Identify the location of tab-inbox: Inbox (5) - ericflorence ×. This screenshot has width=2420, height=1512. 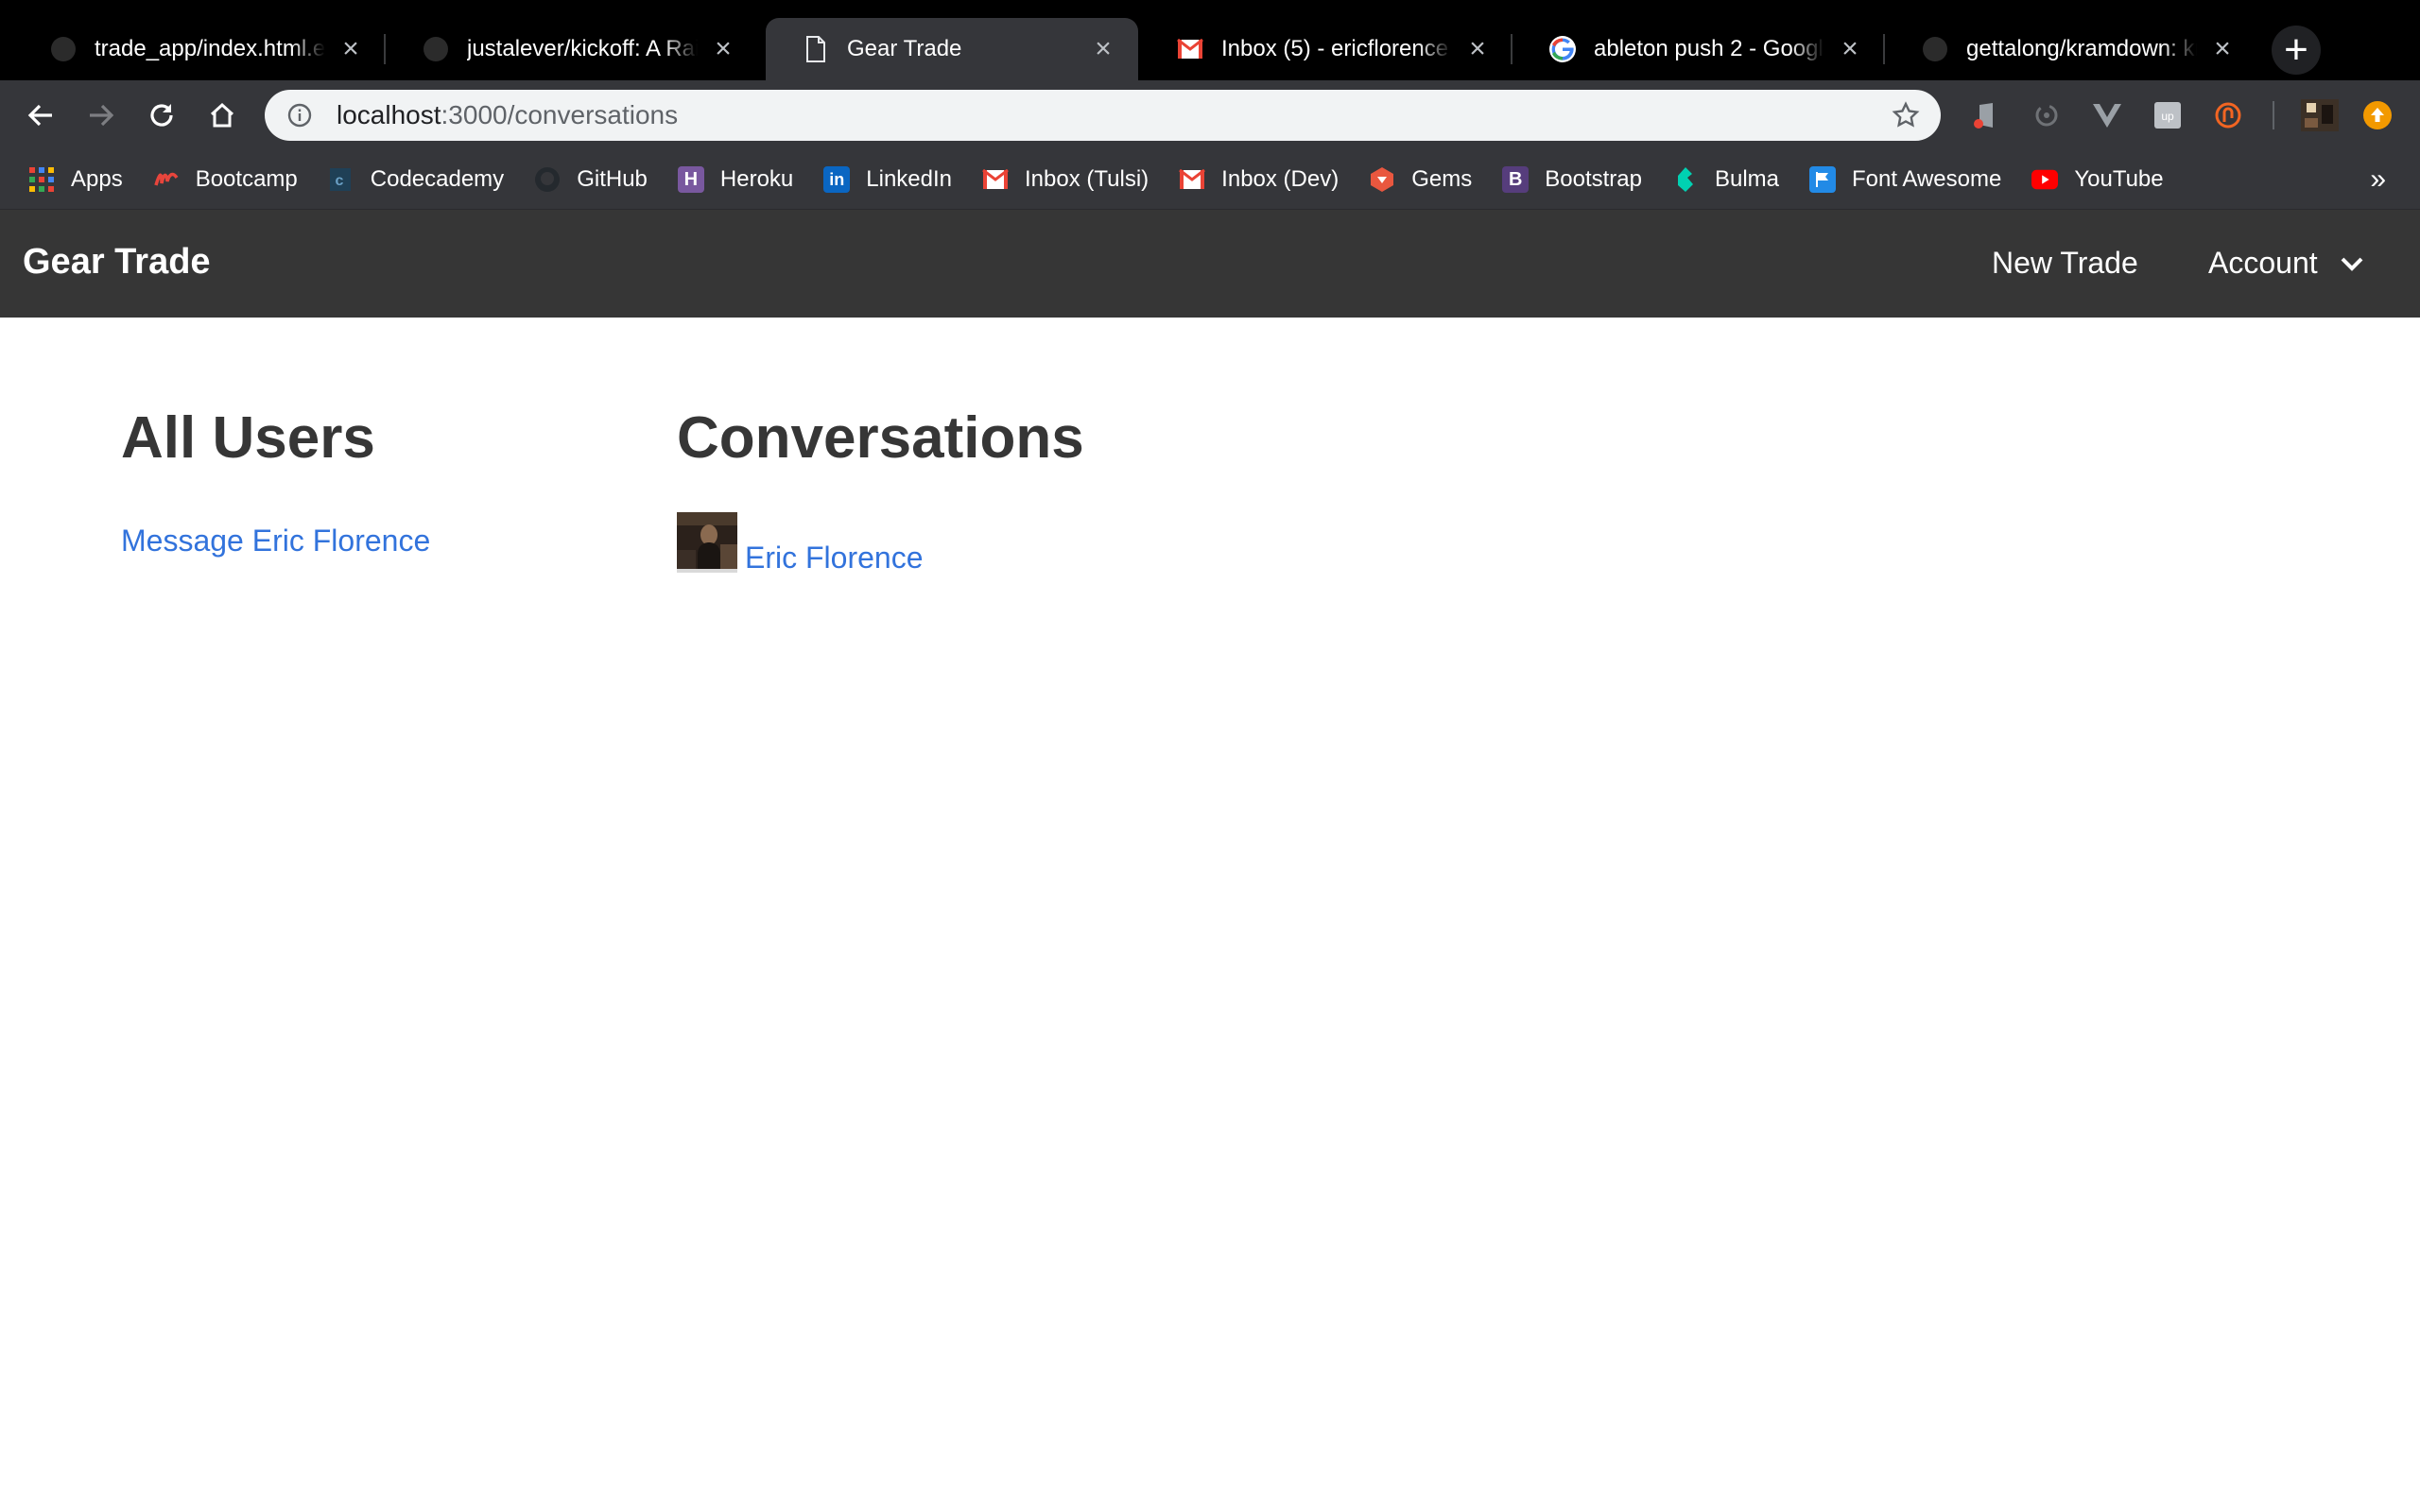
(1326, 49).